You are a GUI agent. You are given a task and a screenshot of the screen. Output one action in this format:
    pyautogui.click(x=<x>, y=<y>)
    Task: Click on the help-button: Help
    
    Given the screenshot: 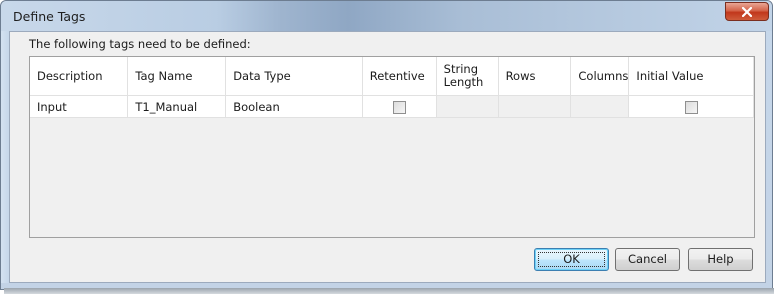 What is the action you would take?
    pyautogui.click(x=720, y=259)
    